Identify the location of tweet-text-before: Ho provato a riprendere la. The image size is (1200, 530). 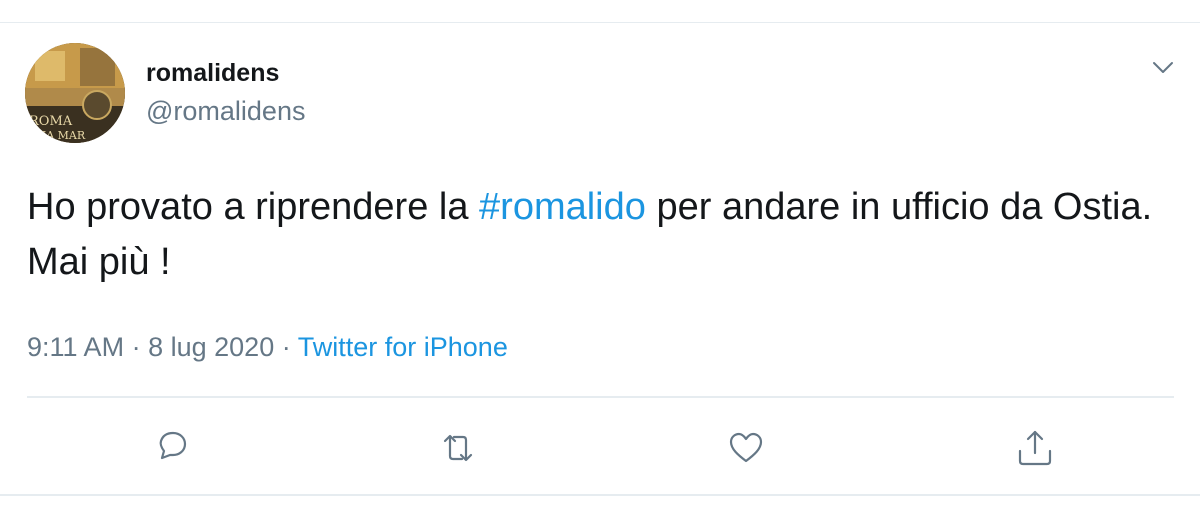
(253, 207).